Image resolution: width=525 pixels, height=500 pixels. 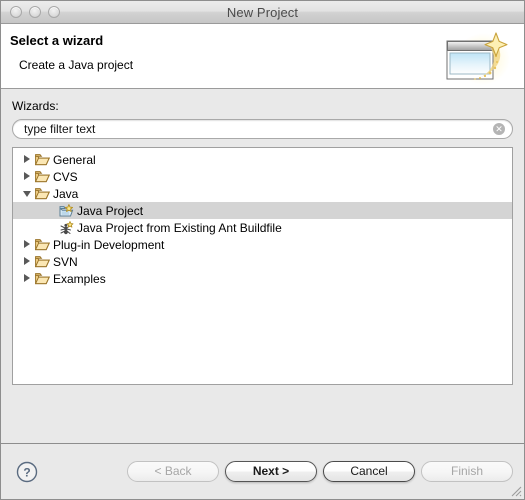 What do you see at coordinates (262, 176) in the screenshot?
I see `tree-row: CVS` at bounding box center [262, 176].